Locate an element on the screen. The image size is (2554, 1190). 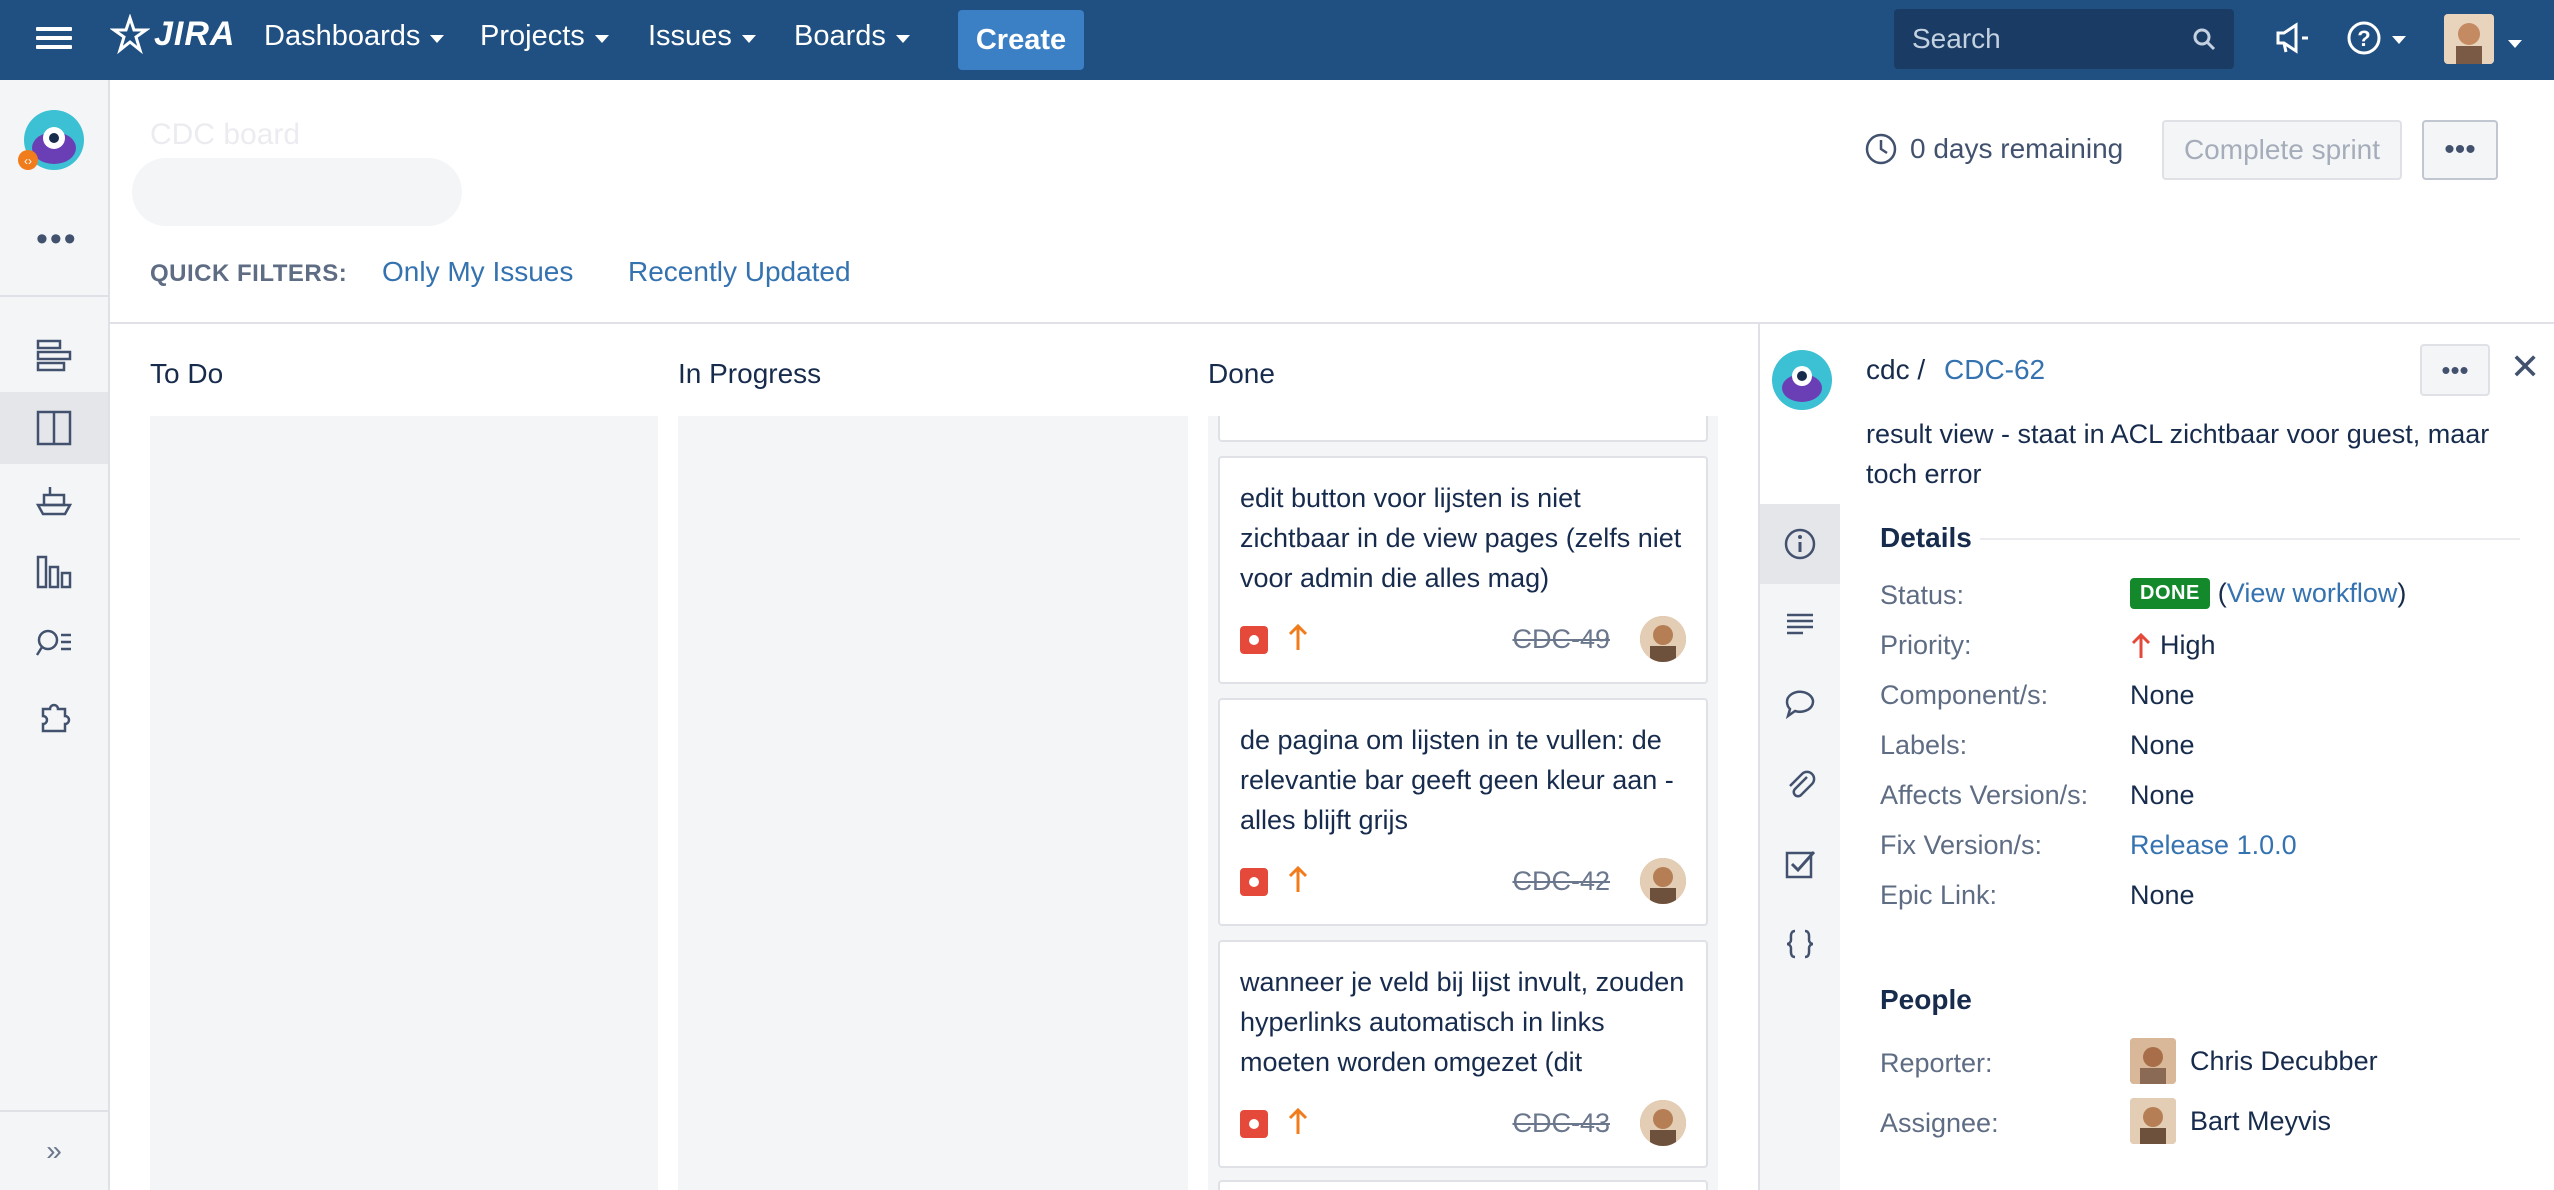
card-footer: CDC-43 is located at coordinates (1463, 1123).